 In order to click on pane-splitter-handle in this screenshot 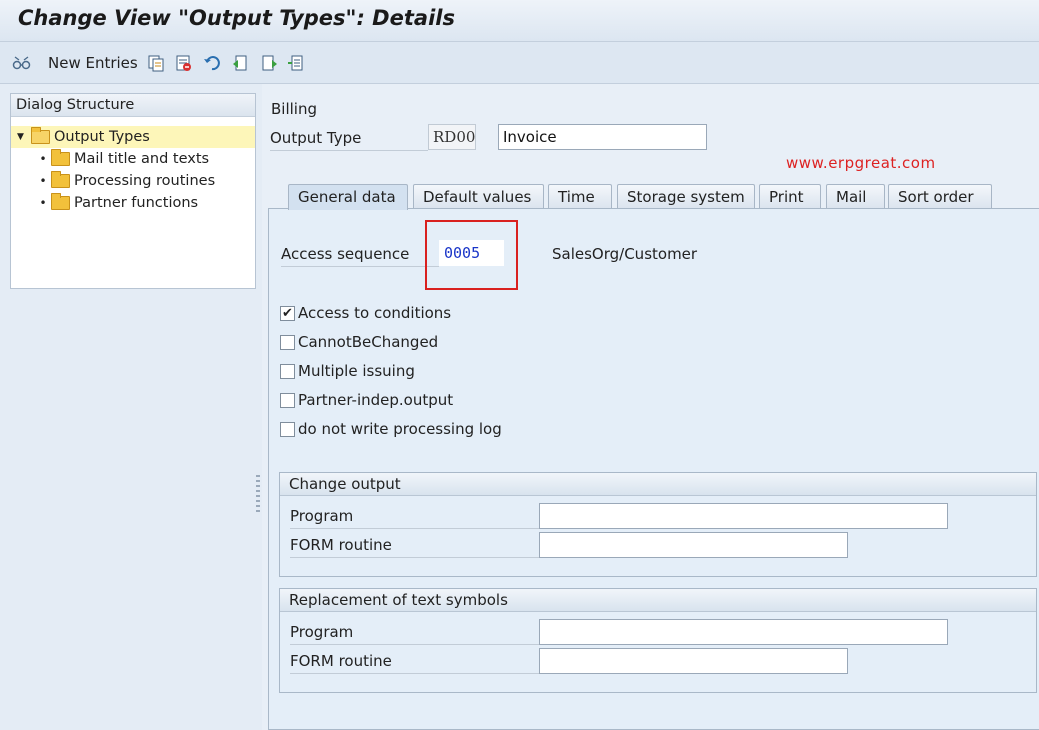, I will do `click(258, 495)`.